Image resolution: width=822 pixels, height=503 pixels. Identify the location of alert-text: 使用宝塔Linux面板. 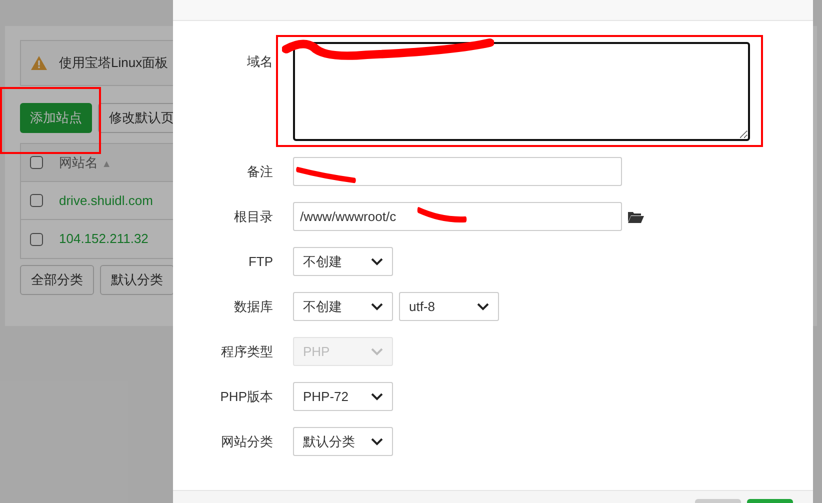
(113, 63).